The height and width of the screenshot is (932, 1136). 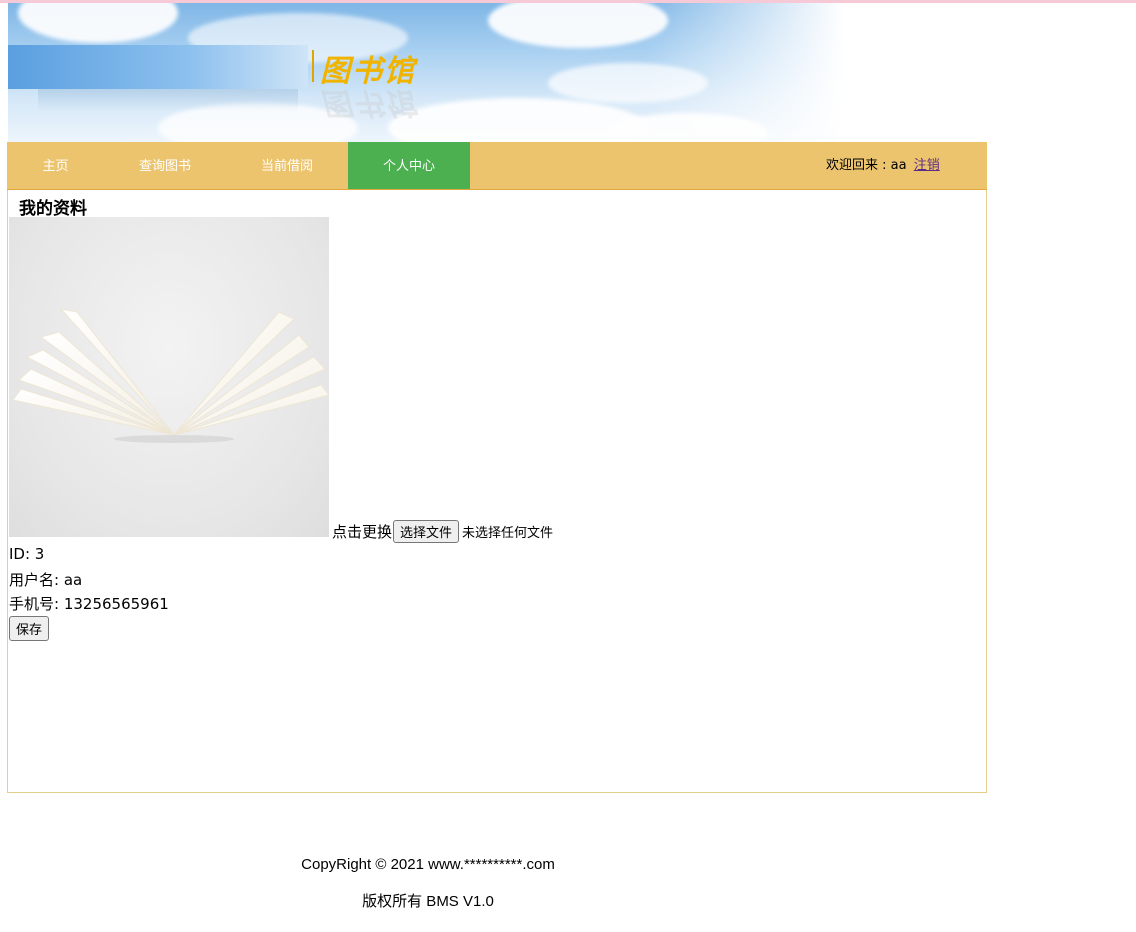 What do you see at coordinates (497, 166) in the screenshot?
I see `main-nav: 主页 查询图书 当前借阅 个人中心 欢迎回来 : aa 注销` at bounding box center [497, 166].